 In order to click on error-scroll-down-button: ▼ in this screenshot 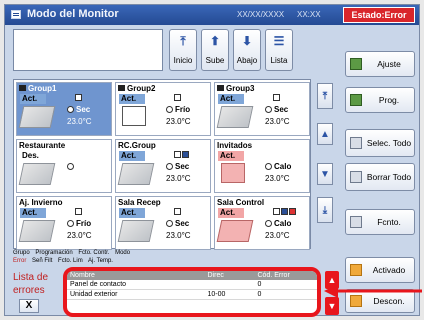, I will do `click(332, 306)`.